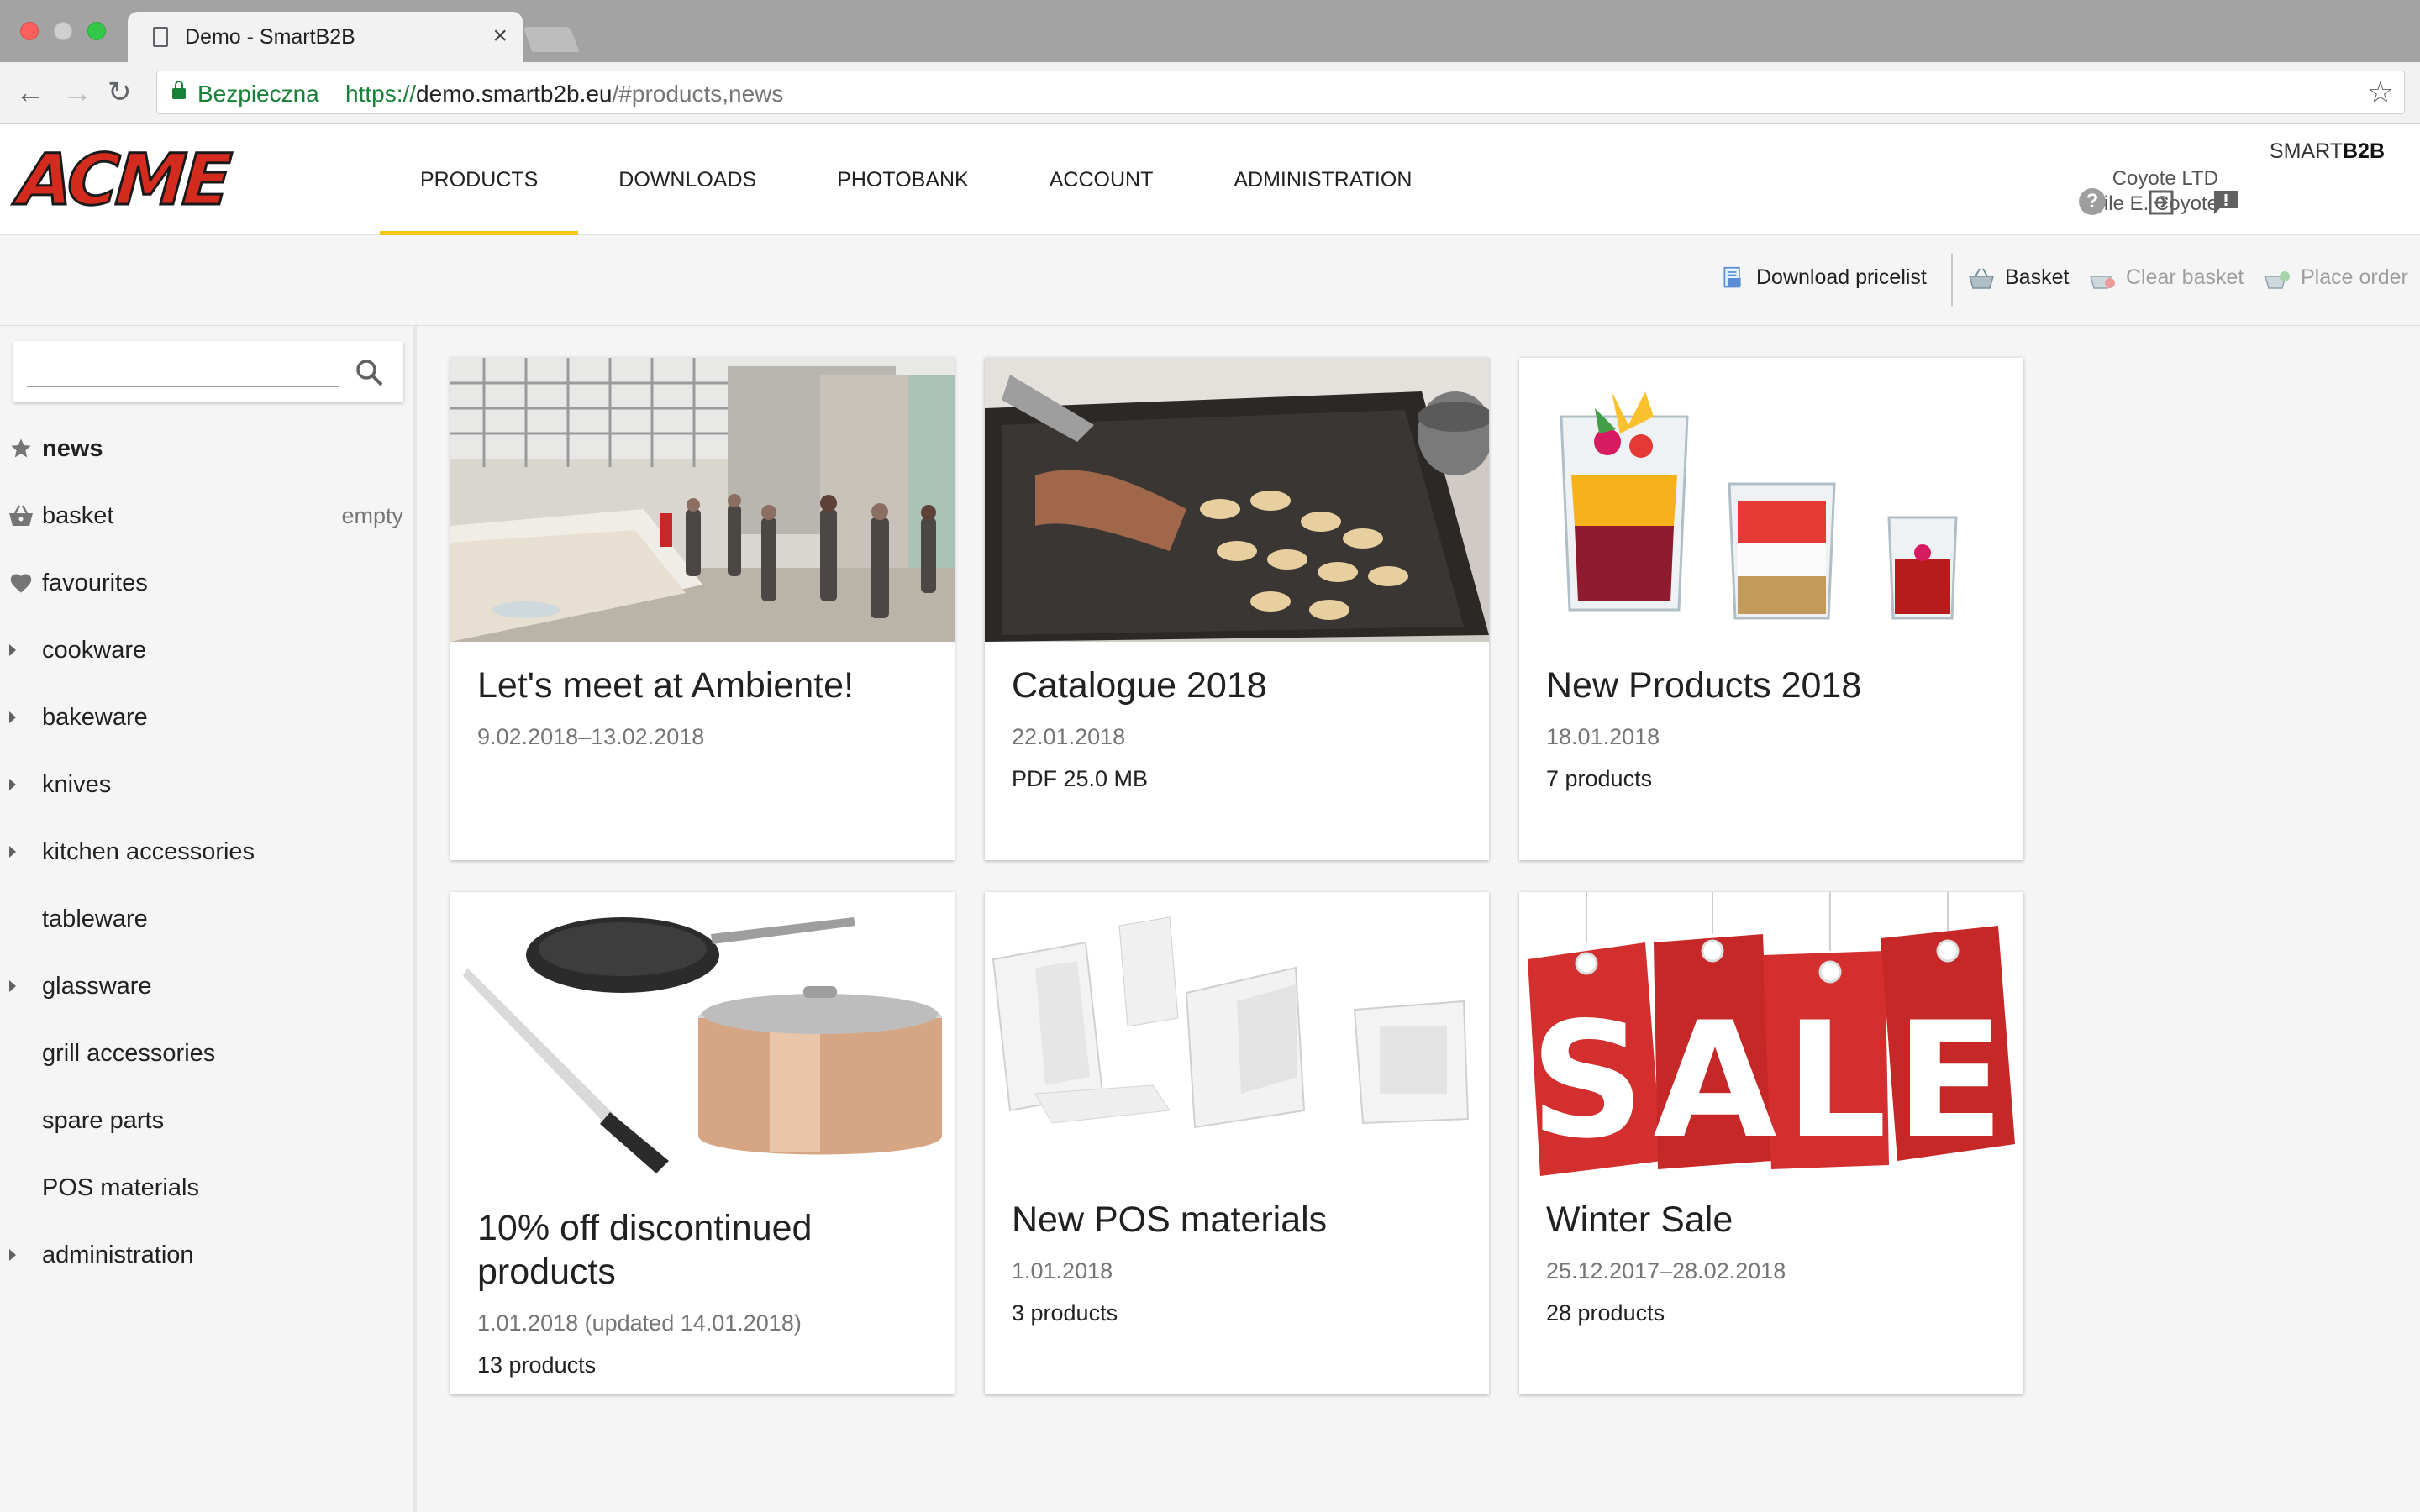 Image resolution: width=2420 pixels, height=1512 pixels. What do you see at coordinates (202, 515) in the screenshot?
I see `sidebar-item-basket: basket empty` at bounding box center [202, 515].